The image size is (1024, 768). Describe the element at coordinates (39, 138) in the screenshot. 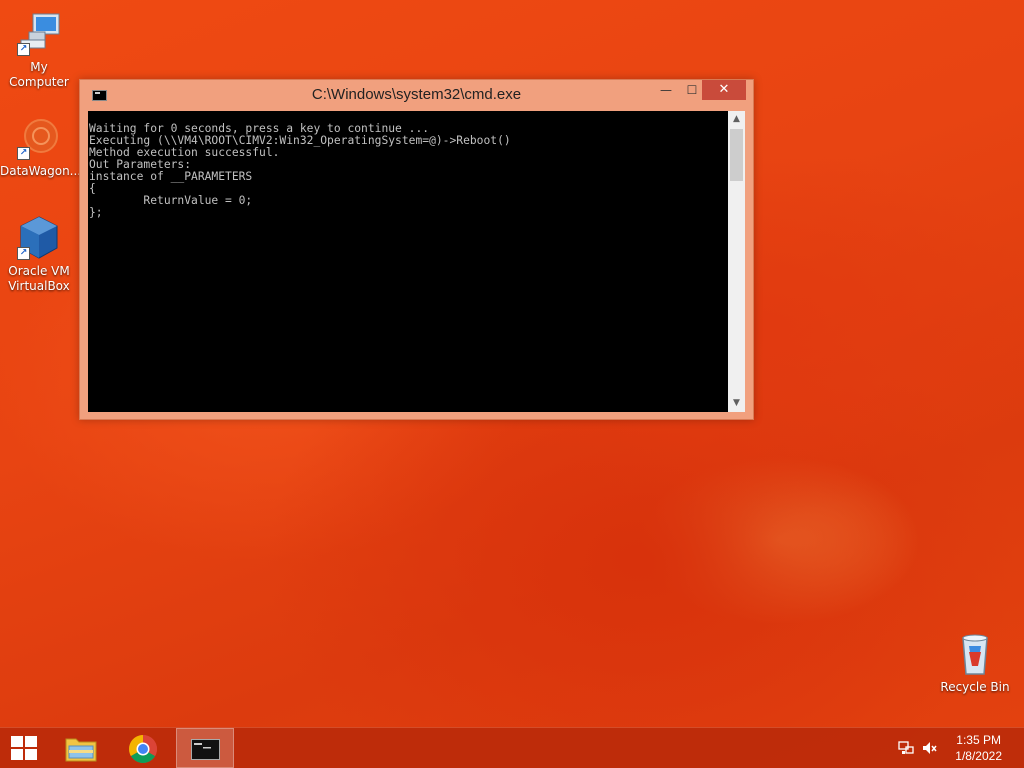

I see `app-icon: ↗` at that location.